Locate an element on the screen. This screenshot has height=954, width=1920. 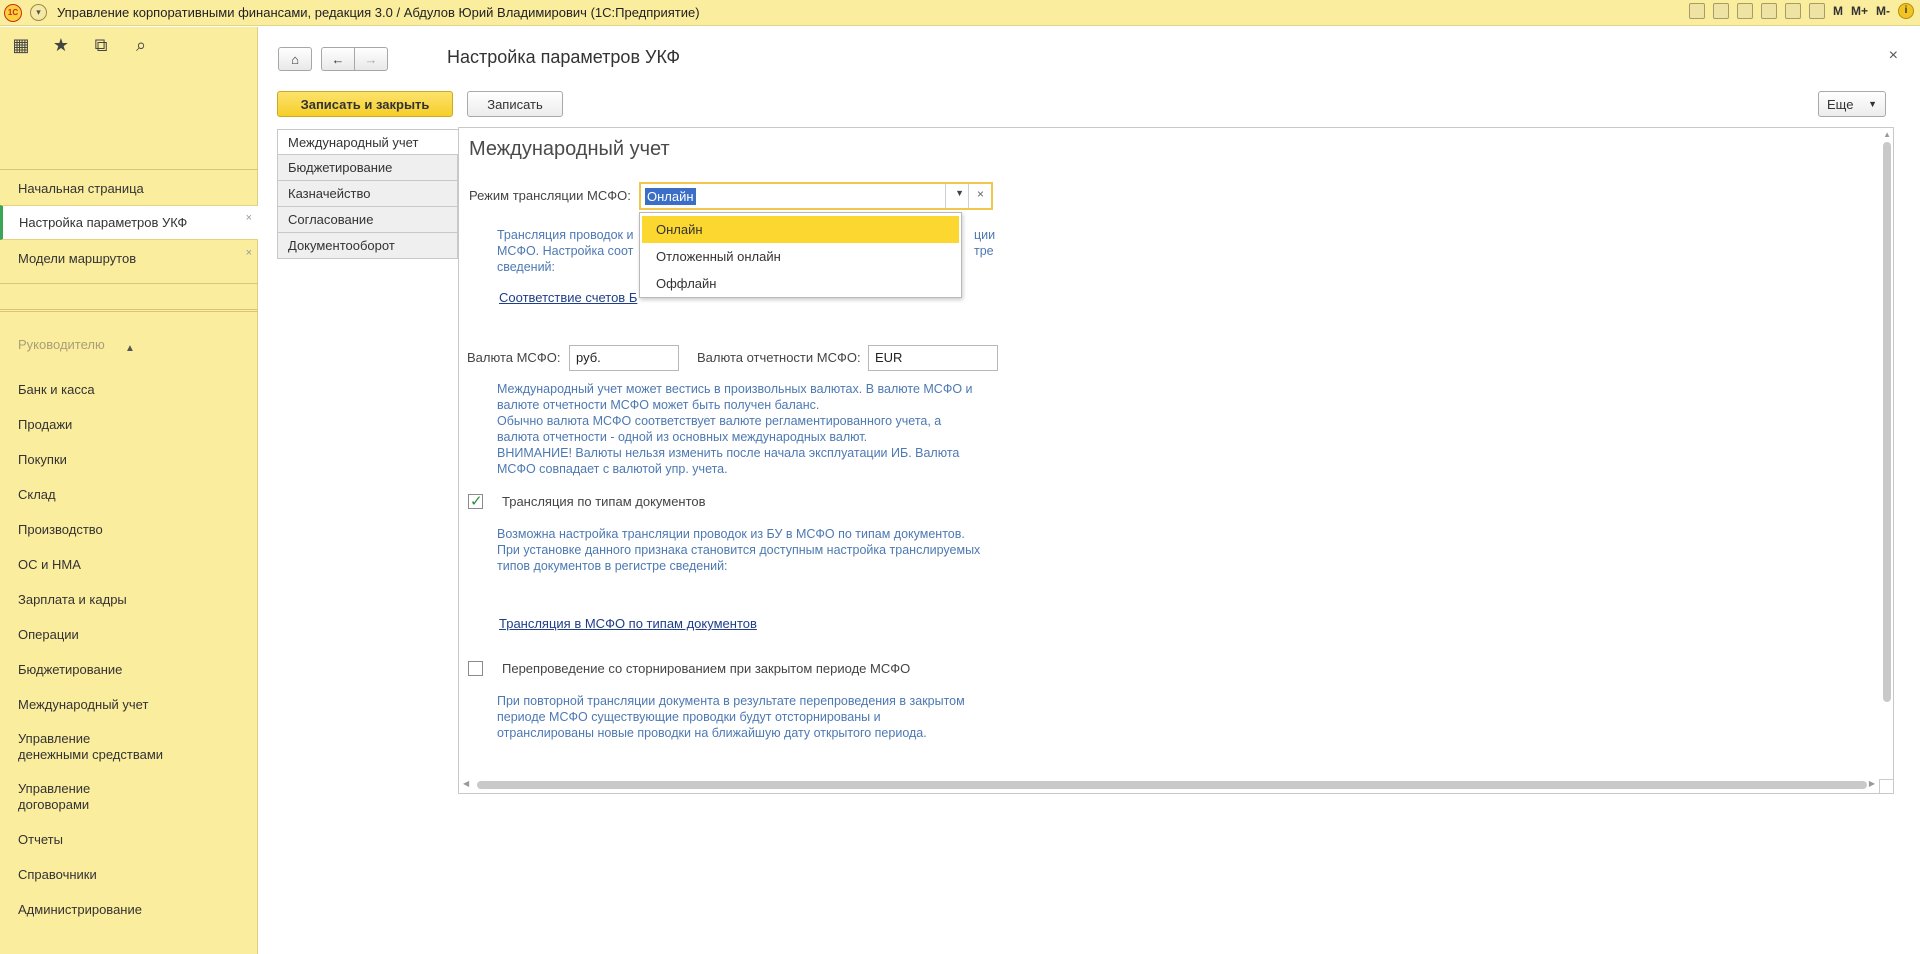
save-and-close-button: Записать и закрыть is located at coordinates (365, 104).